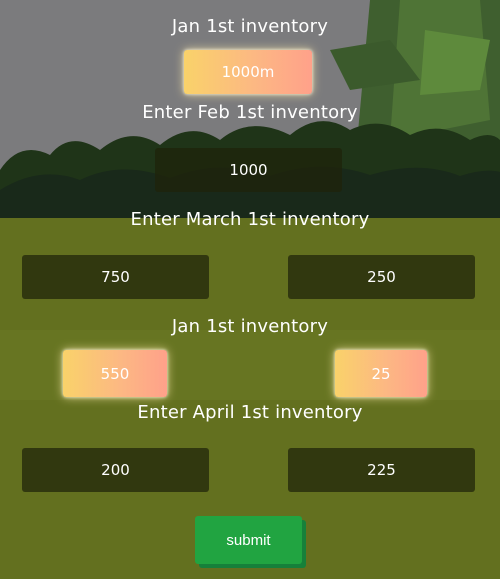 The width and height of the screenshot is (500, 579). What do you see at coordinates (115, 277) in the screenshot?
I see `inventory-input-march-left: 750` at bounding box center [115, 277].